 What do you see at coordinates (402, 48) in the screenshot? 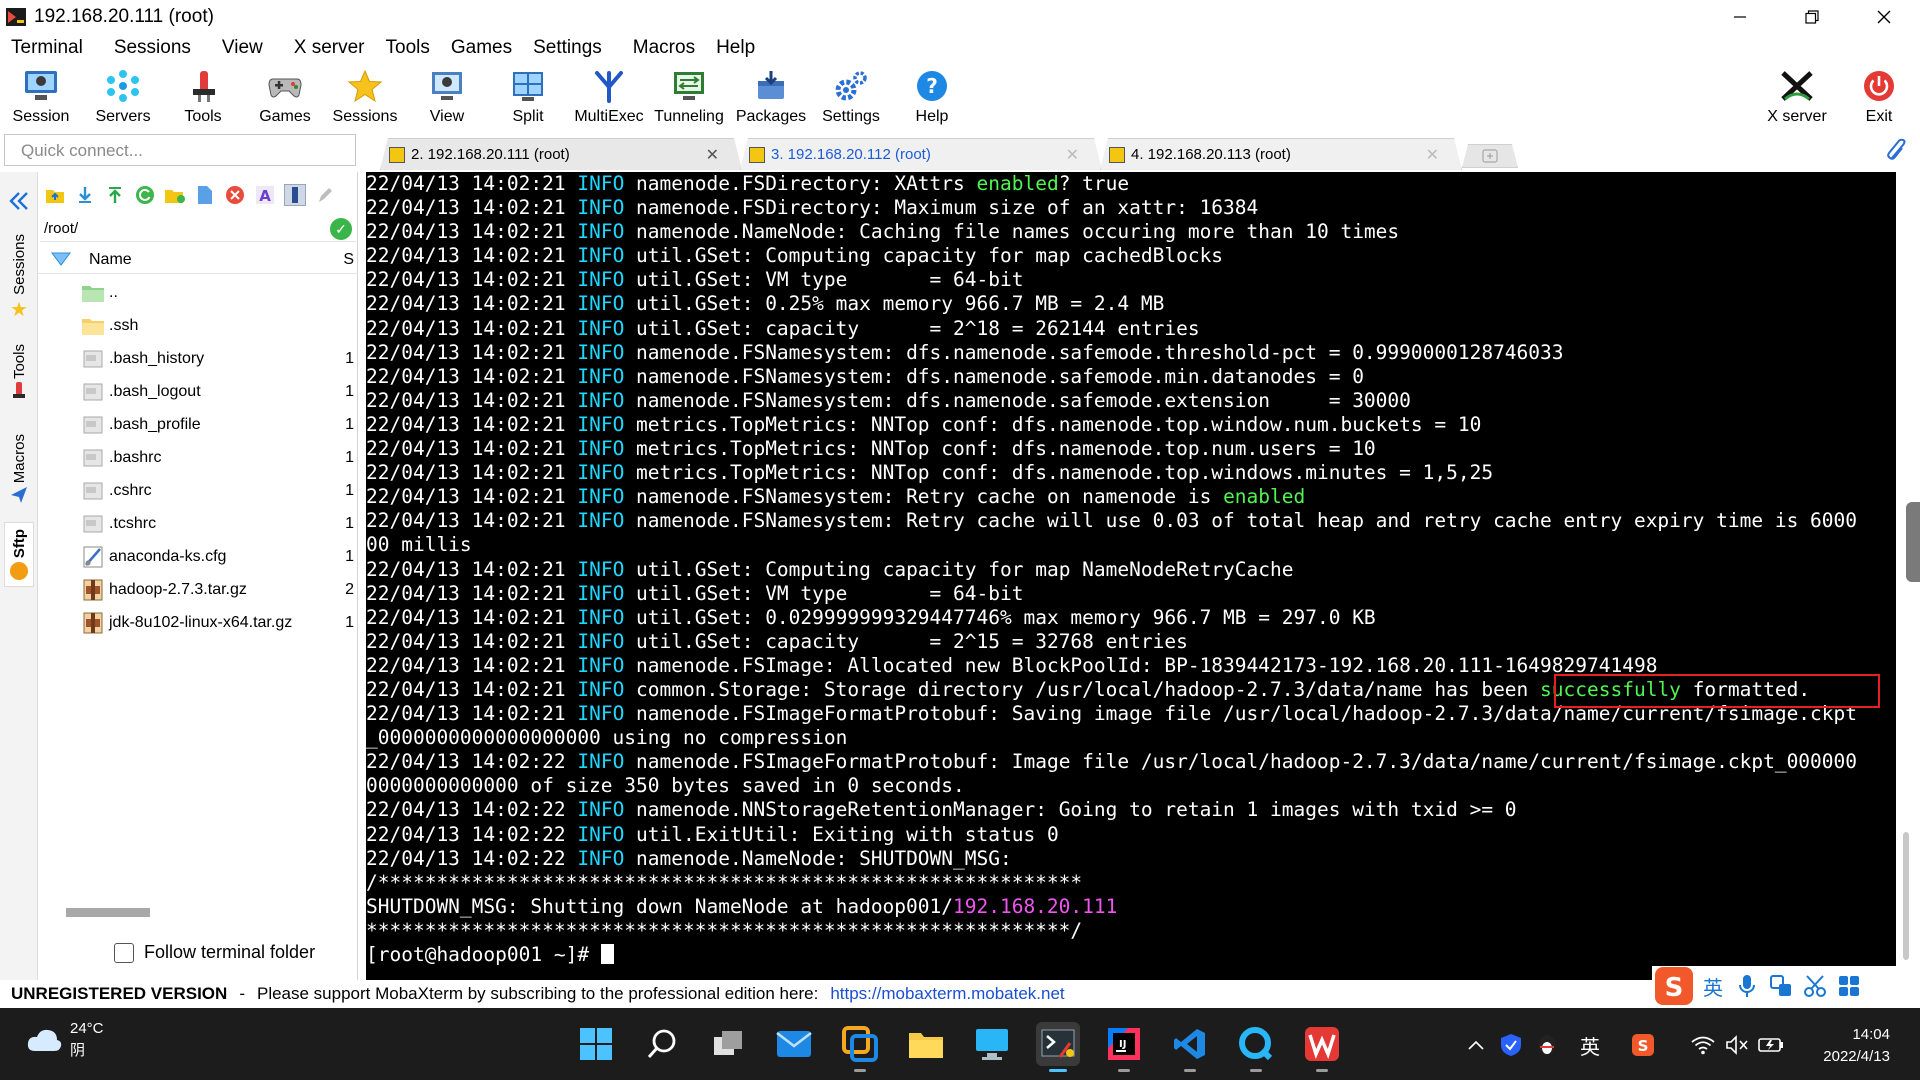
I see `menu-tools: Tools` at bounding box center [402, 48].